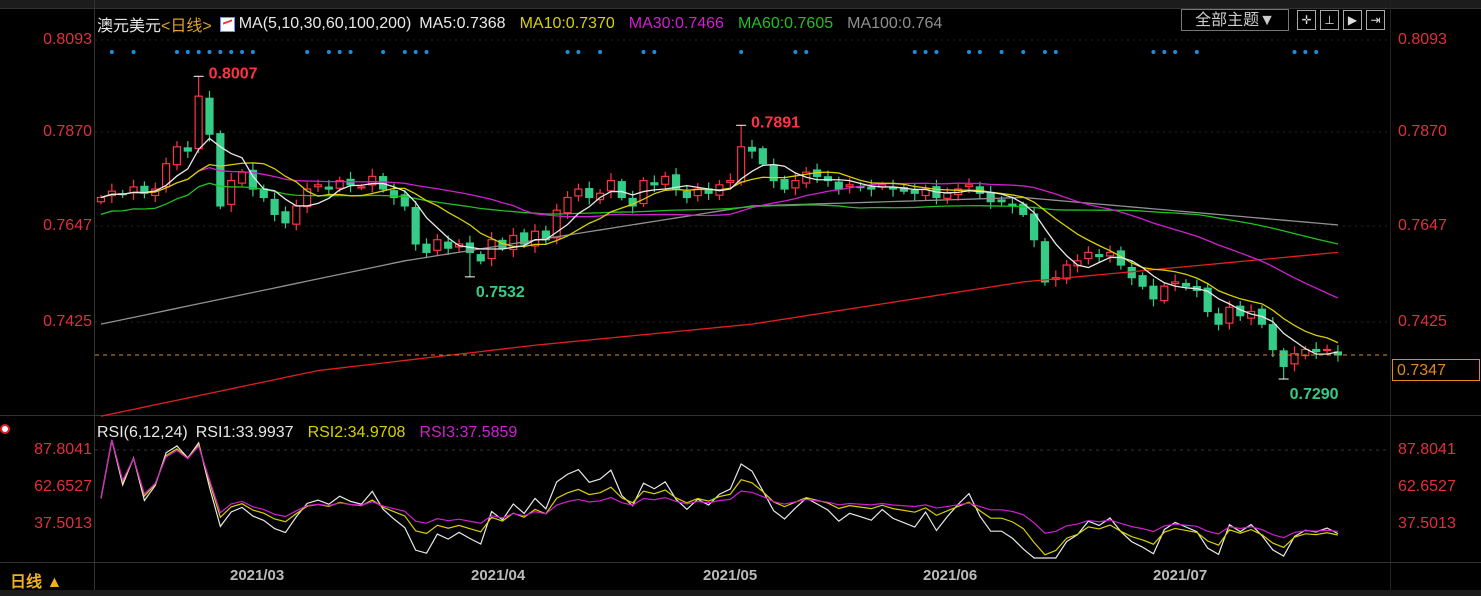 The width and height of the screenshot is (1481, 596). What do you see at coordinates (233, 73) in the screenshot?
I see `extreme-price-label: 0.8007` at bounding box center [233, 73].